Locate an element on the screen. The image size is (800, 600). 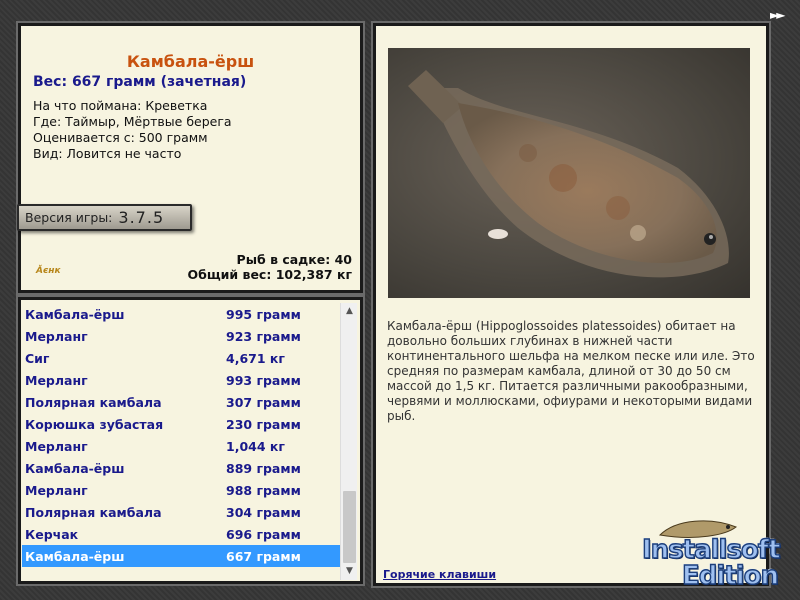
catch-fish-weight: 889 грамм is located at coordinates (263, 468).